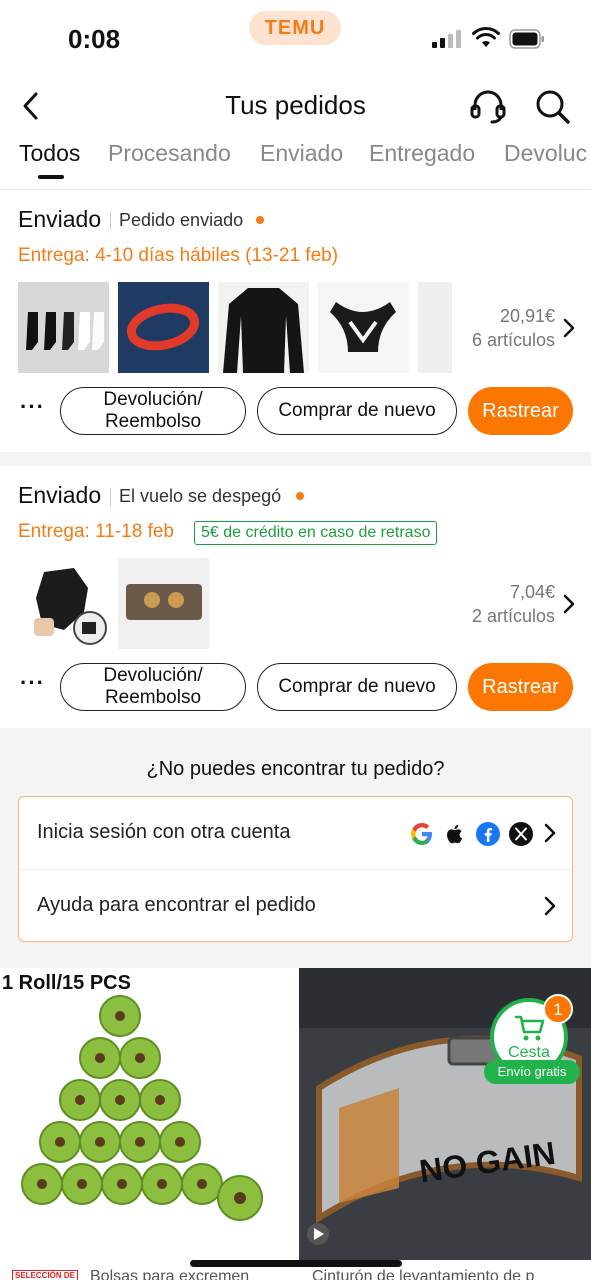 This screenshot has width=591, height=1280. I want to click on free-shipping-badge: Envío gratis, so click(532, 1072).